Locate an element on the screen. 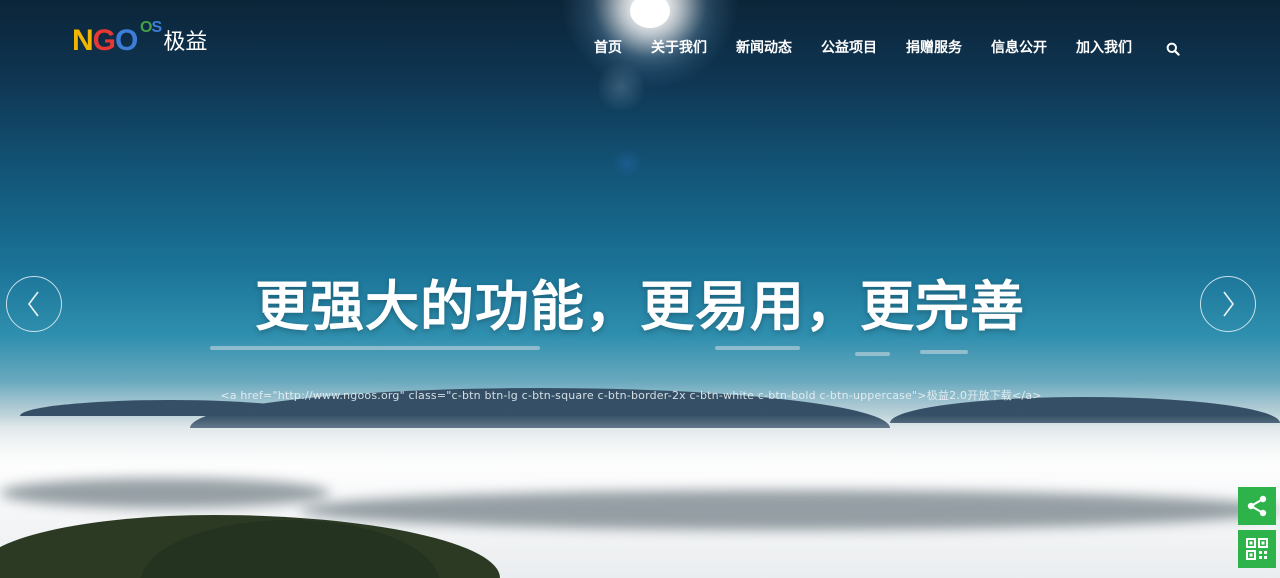 The height and width of the screenshot is (578, 1280). search-icon-graphic is located at coordinates (1173, 49).